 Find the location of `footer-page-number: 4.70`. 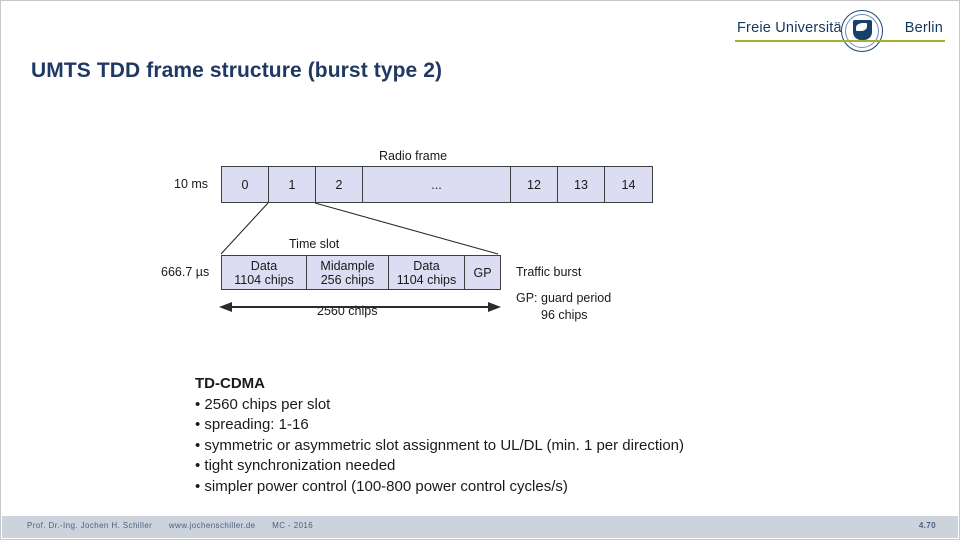

footer-page-number: 4.70 is located at coordinates (927, 525).